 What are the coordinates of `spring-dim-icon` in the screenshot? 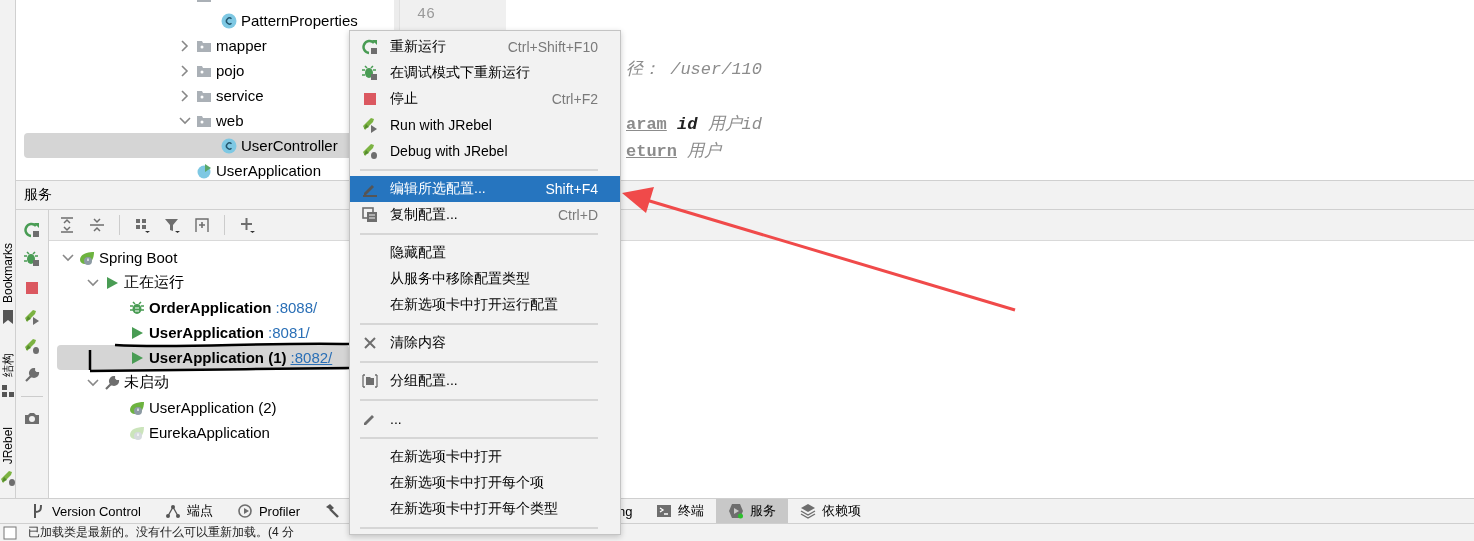 It's located at (137, 432).